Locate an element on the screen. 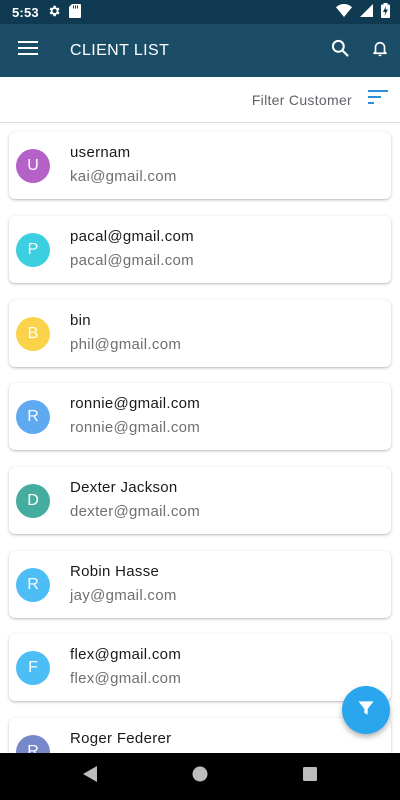  client-email: pacal@gmail.com is located at coordinates (132, 260).